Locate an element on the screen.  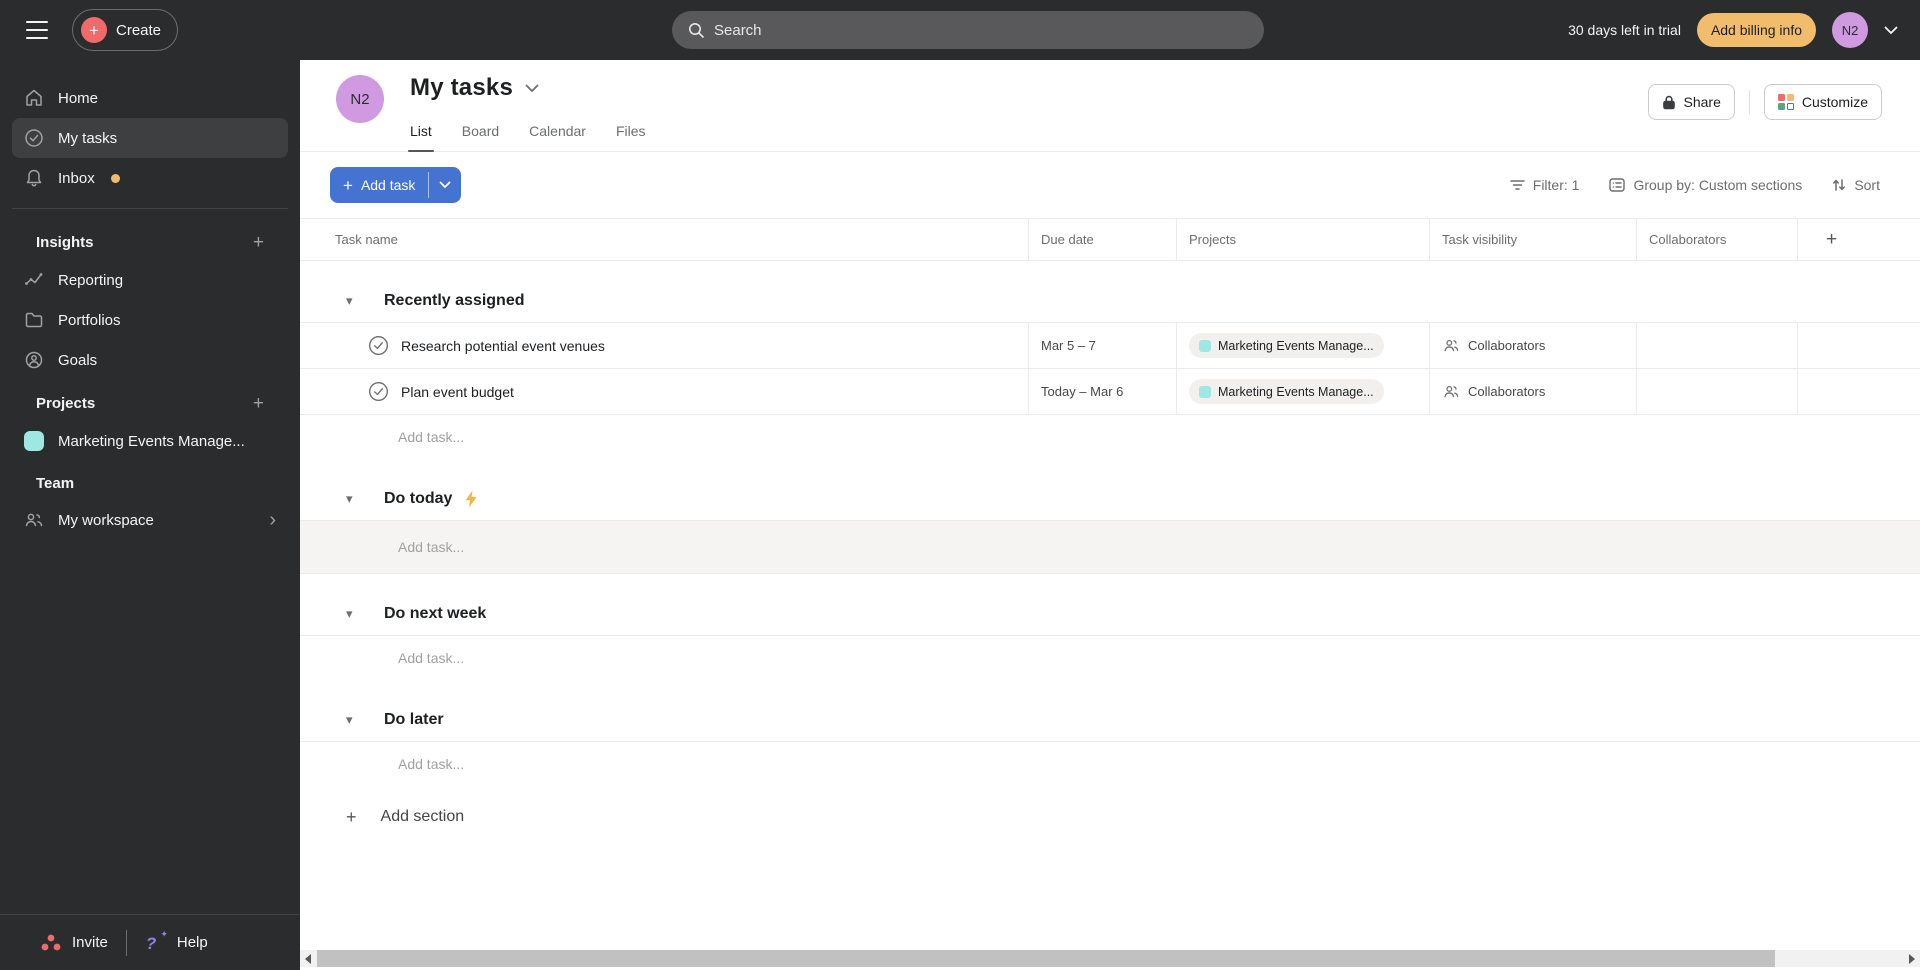
column-header-projects: Projects is located at coordinates (1303, 239).